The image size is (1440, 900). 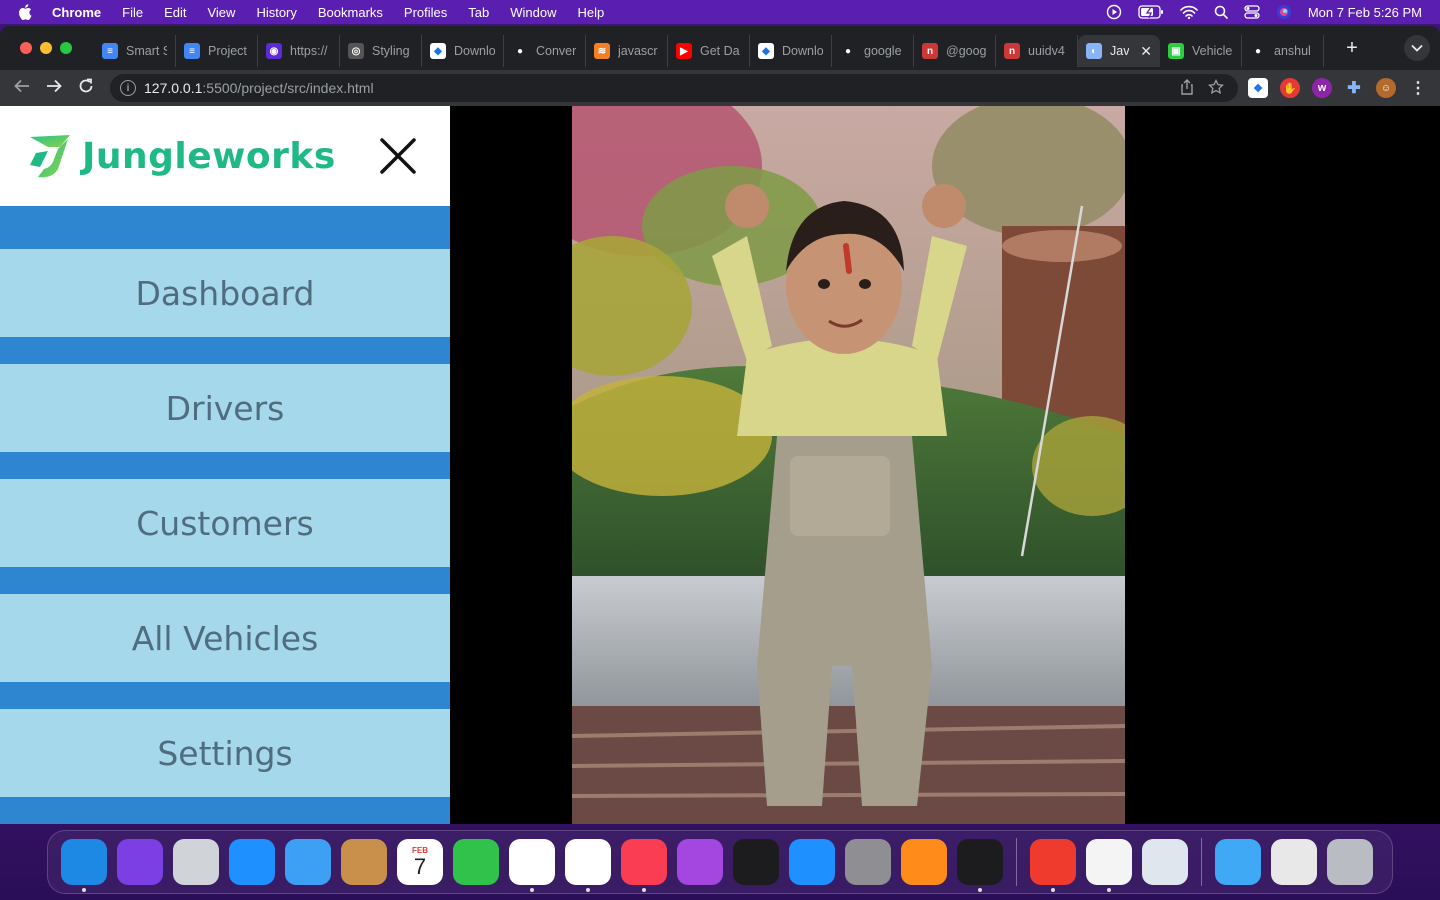 I want to click on profile-avatar: ☺, so click(x=1386, y=88).